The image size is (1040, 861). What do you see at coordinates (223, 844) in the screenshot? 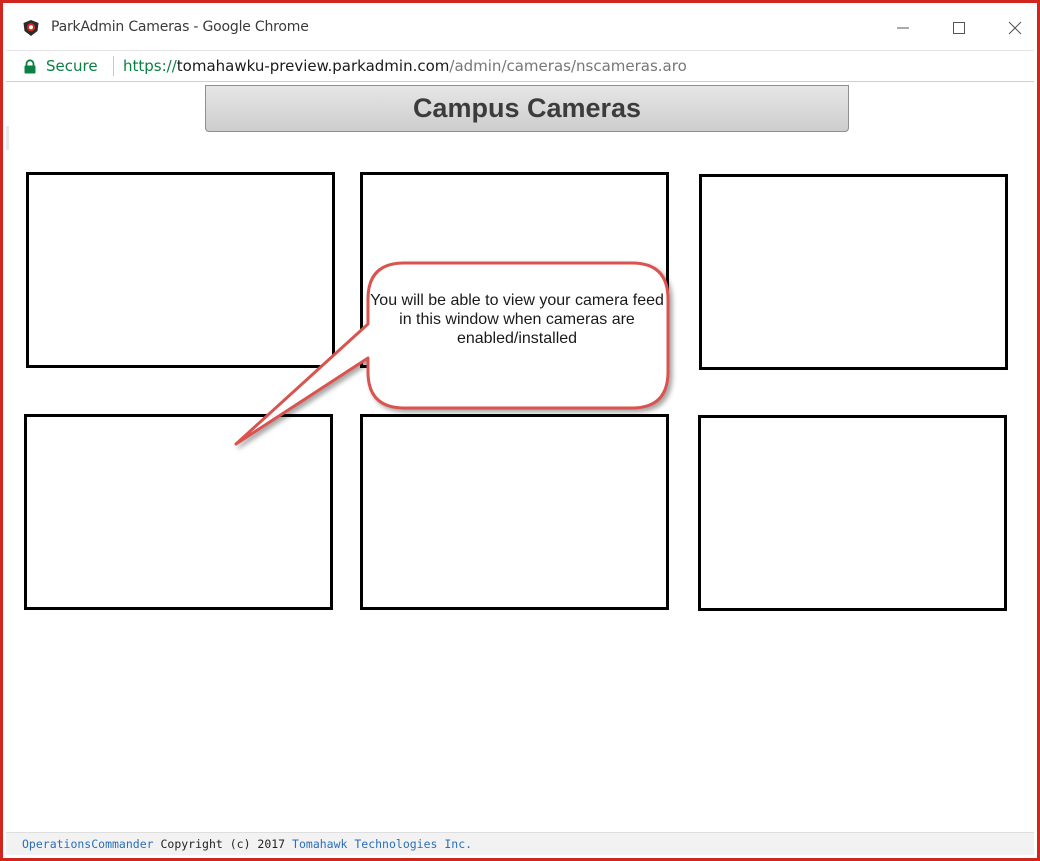
I see `copyright-text: Copyright (c) 2017` at bounding box center [223, 844].